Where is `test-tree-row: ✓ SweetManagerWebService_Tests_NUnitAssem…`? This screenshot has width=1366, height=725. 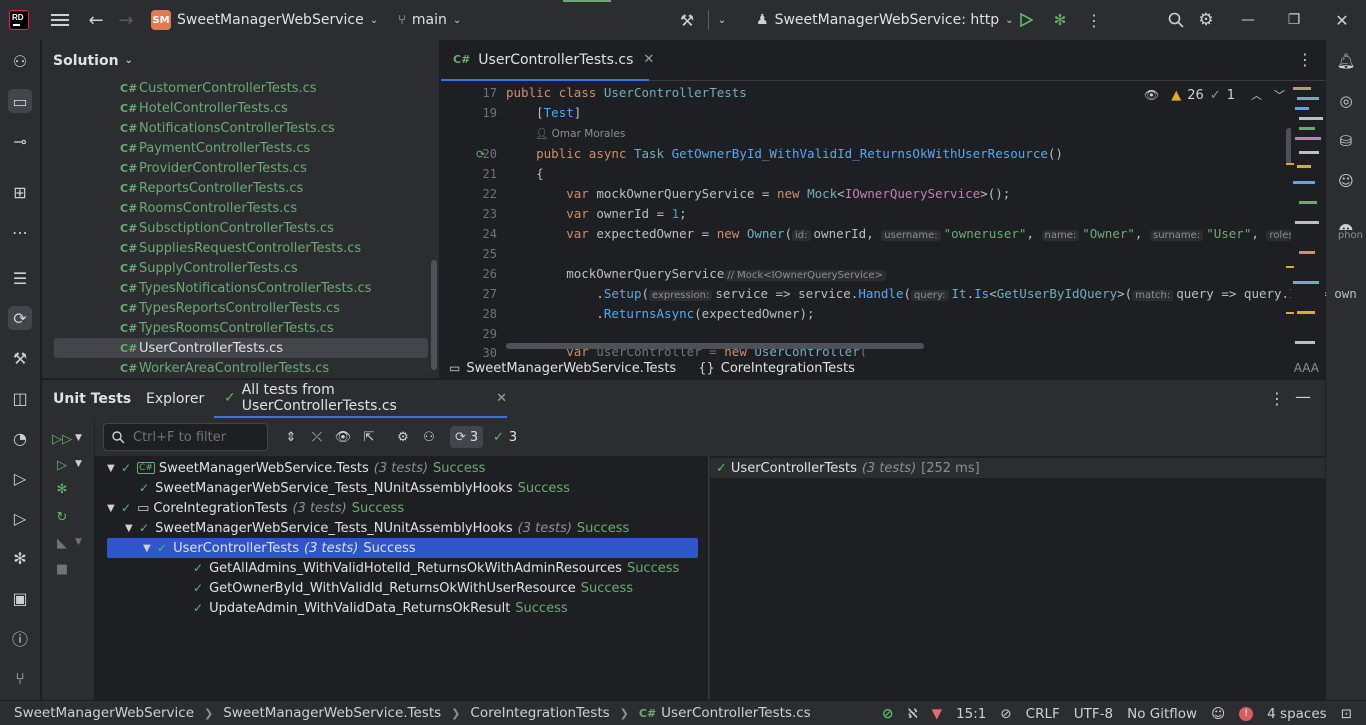
test-tree-row: ✓ SweetManagerWebService_Tests_NUnitAssem… is located at coordinates (402, 488).